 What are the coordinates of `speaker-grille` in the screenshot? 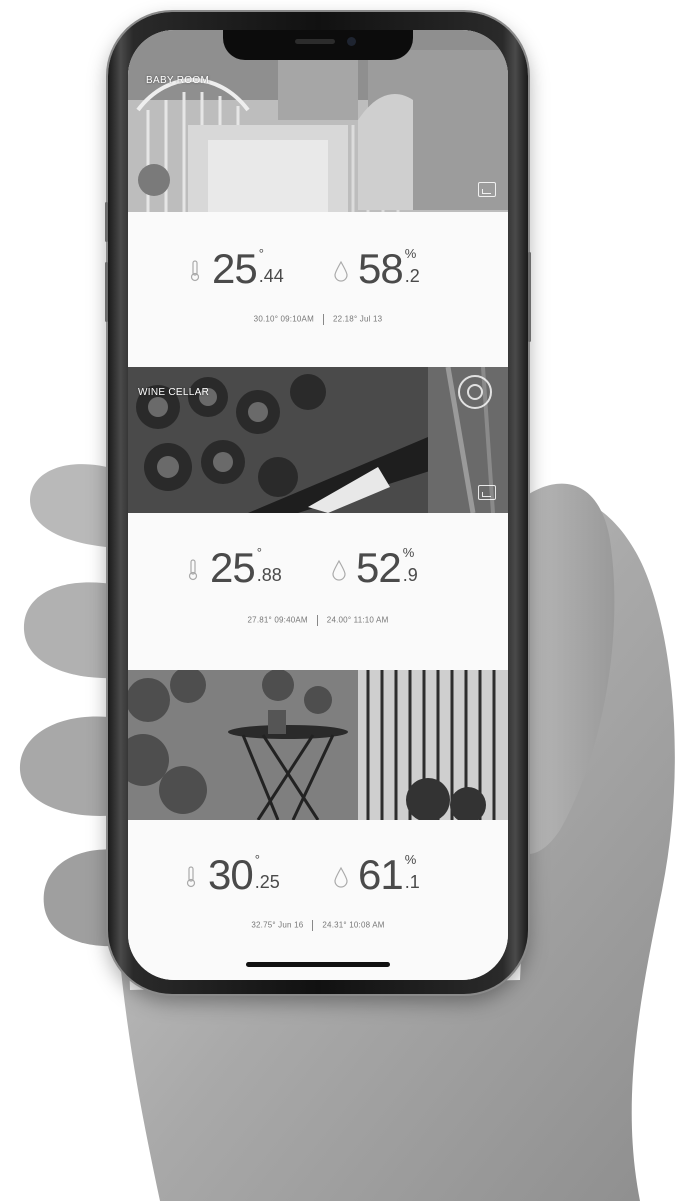 It's located at (315, 41).